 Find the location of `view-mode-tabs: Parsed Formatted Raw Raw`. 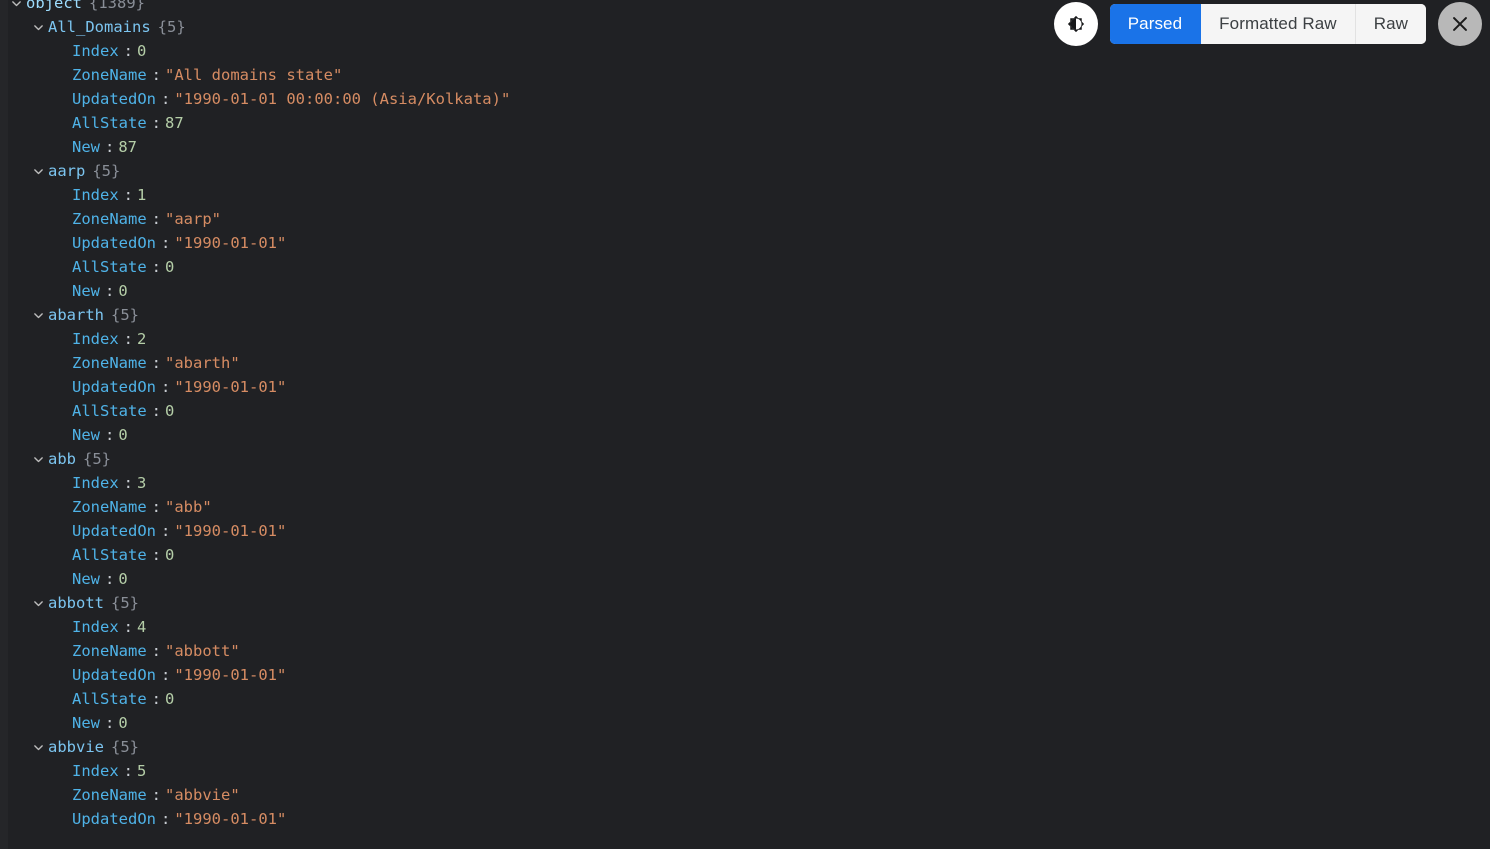

view-mode-tabs: Parsed Formatted Raw Raw is located at coordinates (1267, 24).